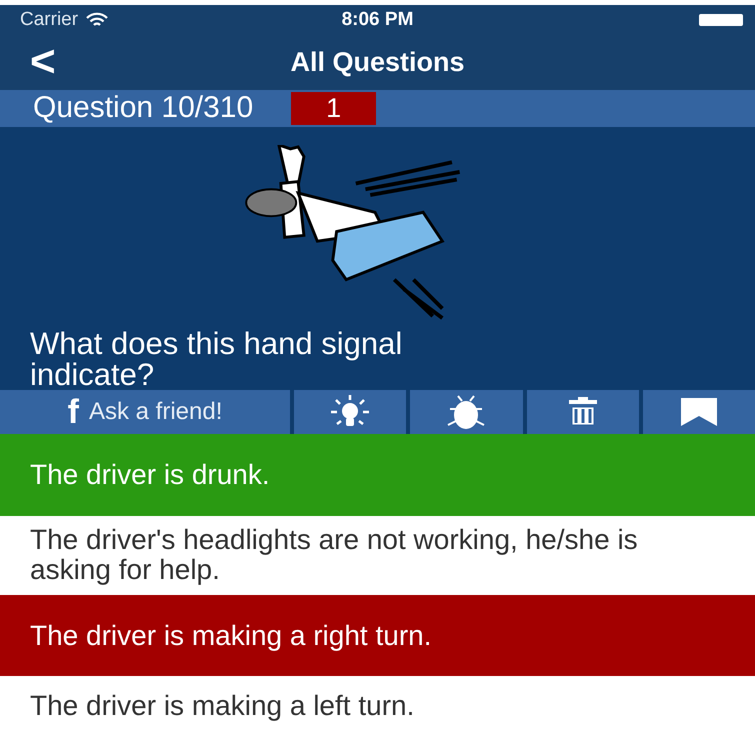 The width and height of the screenshot is (755, 736). I want to click on question-counter: Question 10/310, so click(143, 108).